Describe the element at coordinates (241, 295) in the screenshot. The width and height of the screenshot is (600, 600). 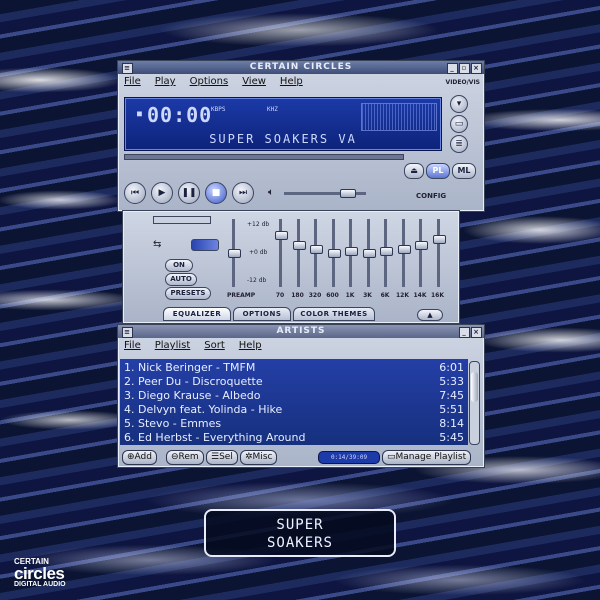
I see `preamp-label: PREAMP` at that location.